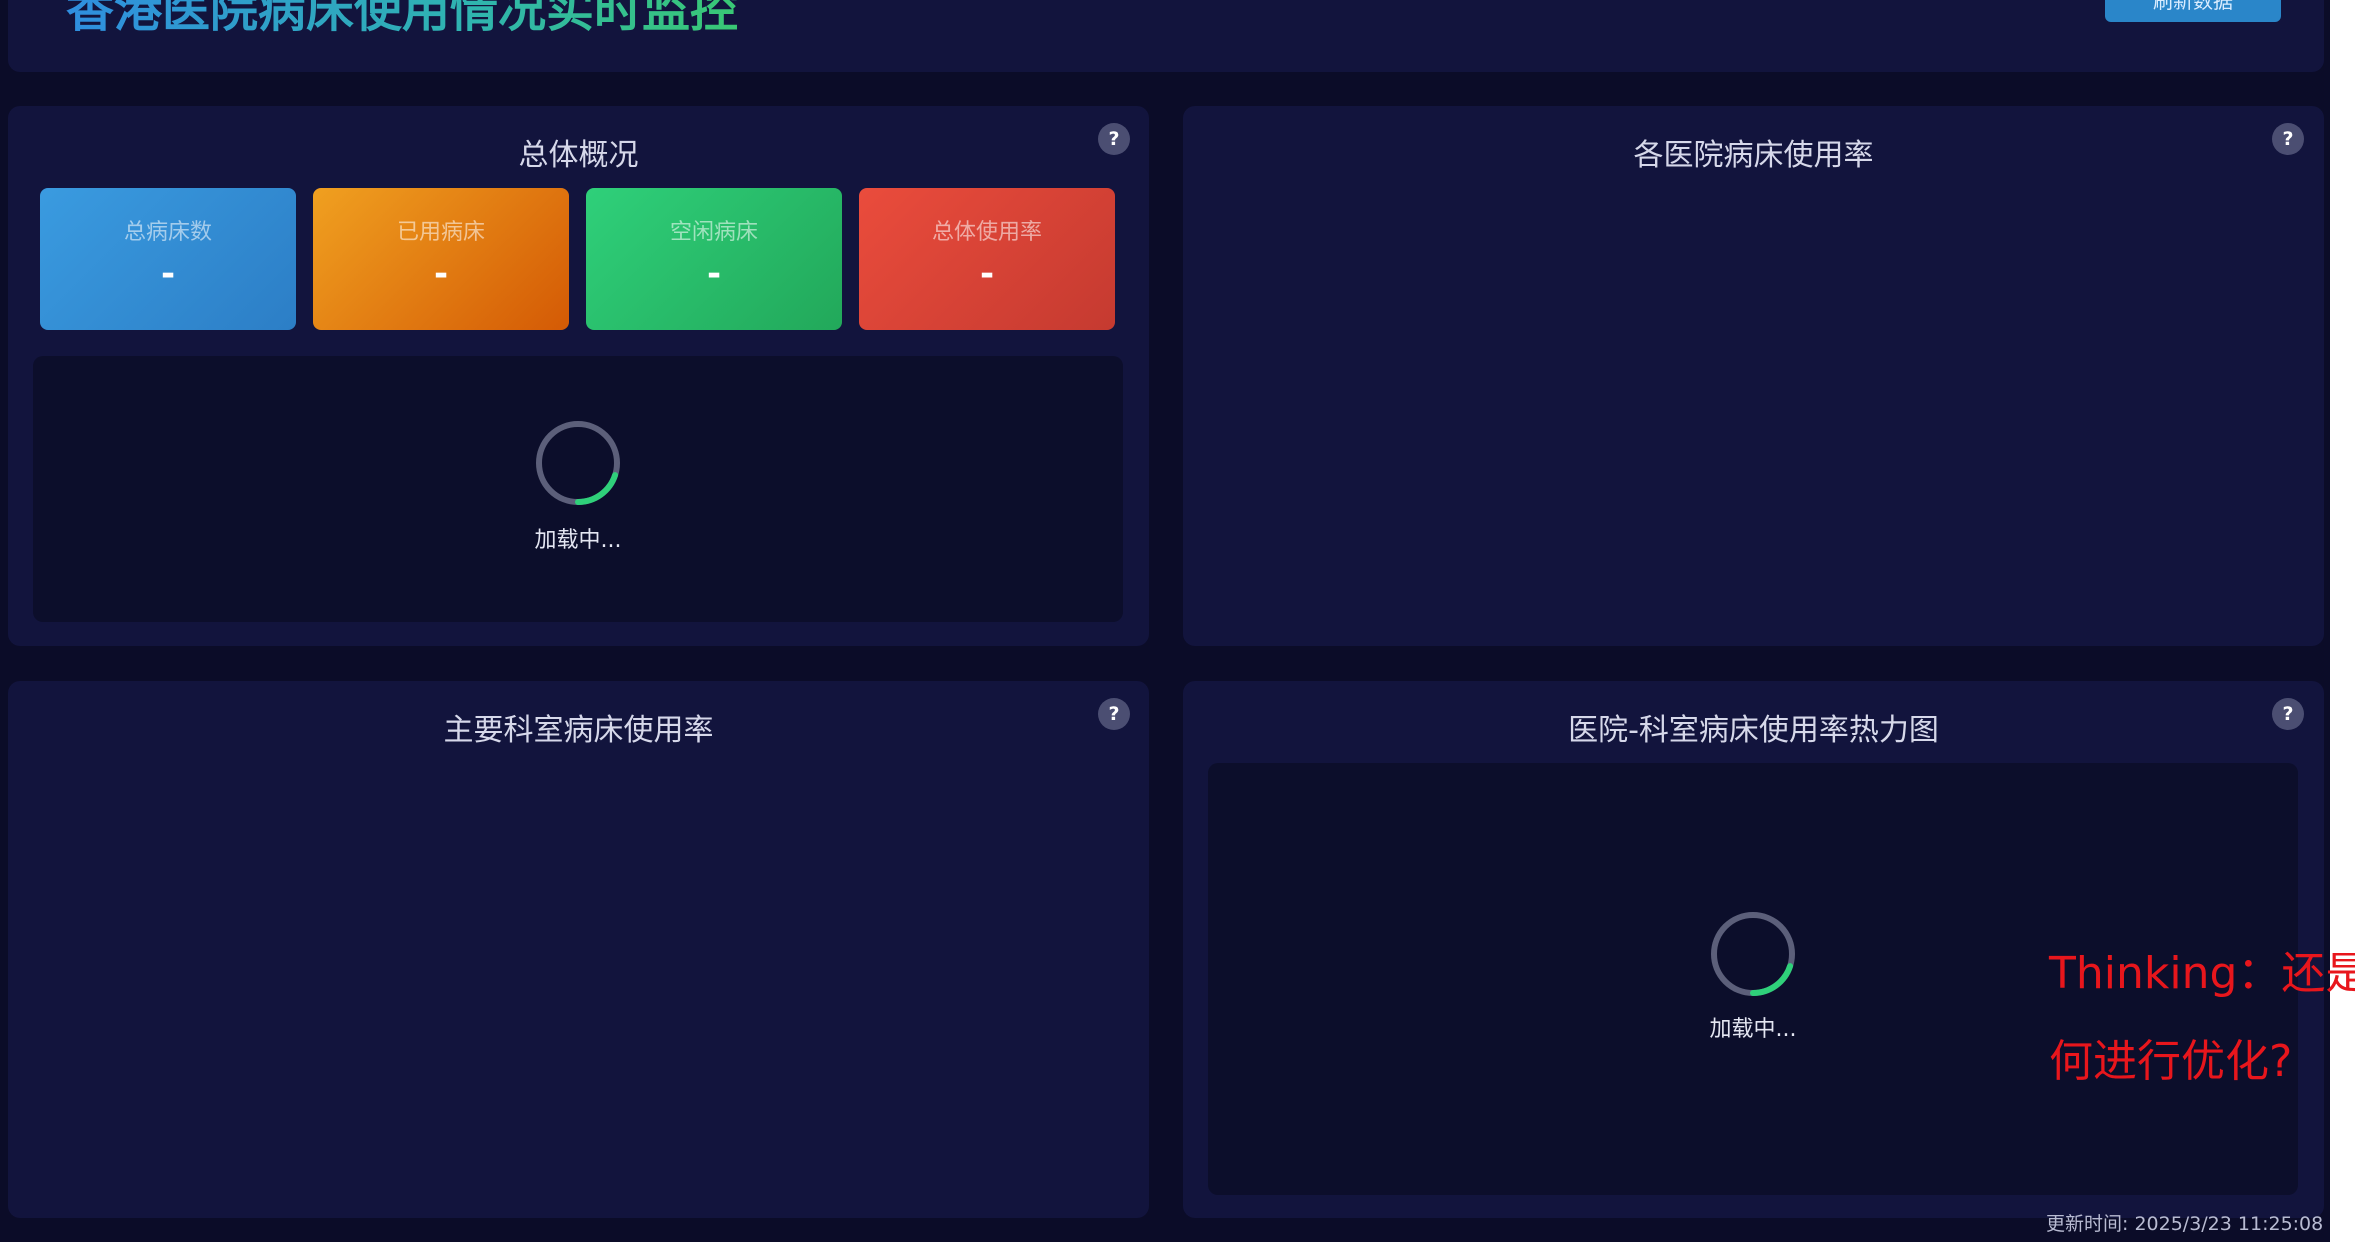  What do you see at coordinates (1753, 155) in the screenshot?
I see `hospital-usage-title: 各医院病床使用率` at bounding box center [1753, 155].